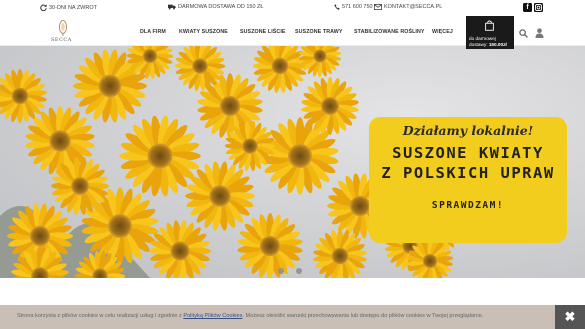 The image size is (585, 329). I want to click on promo-title-line2: Z POLSKICH UPRAW, so click(468, 173).